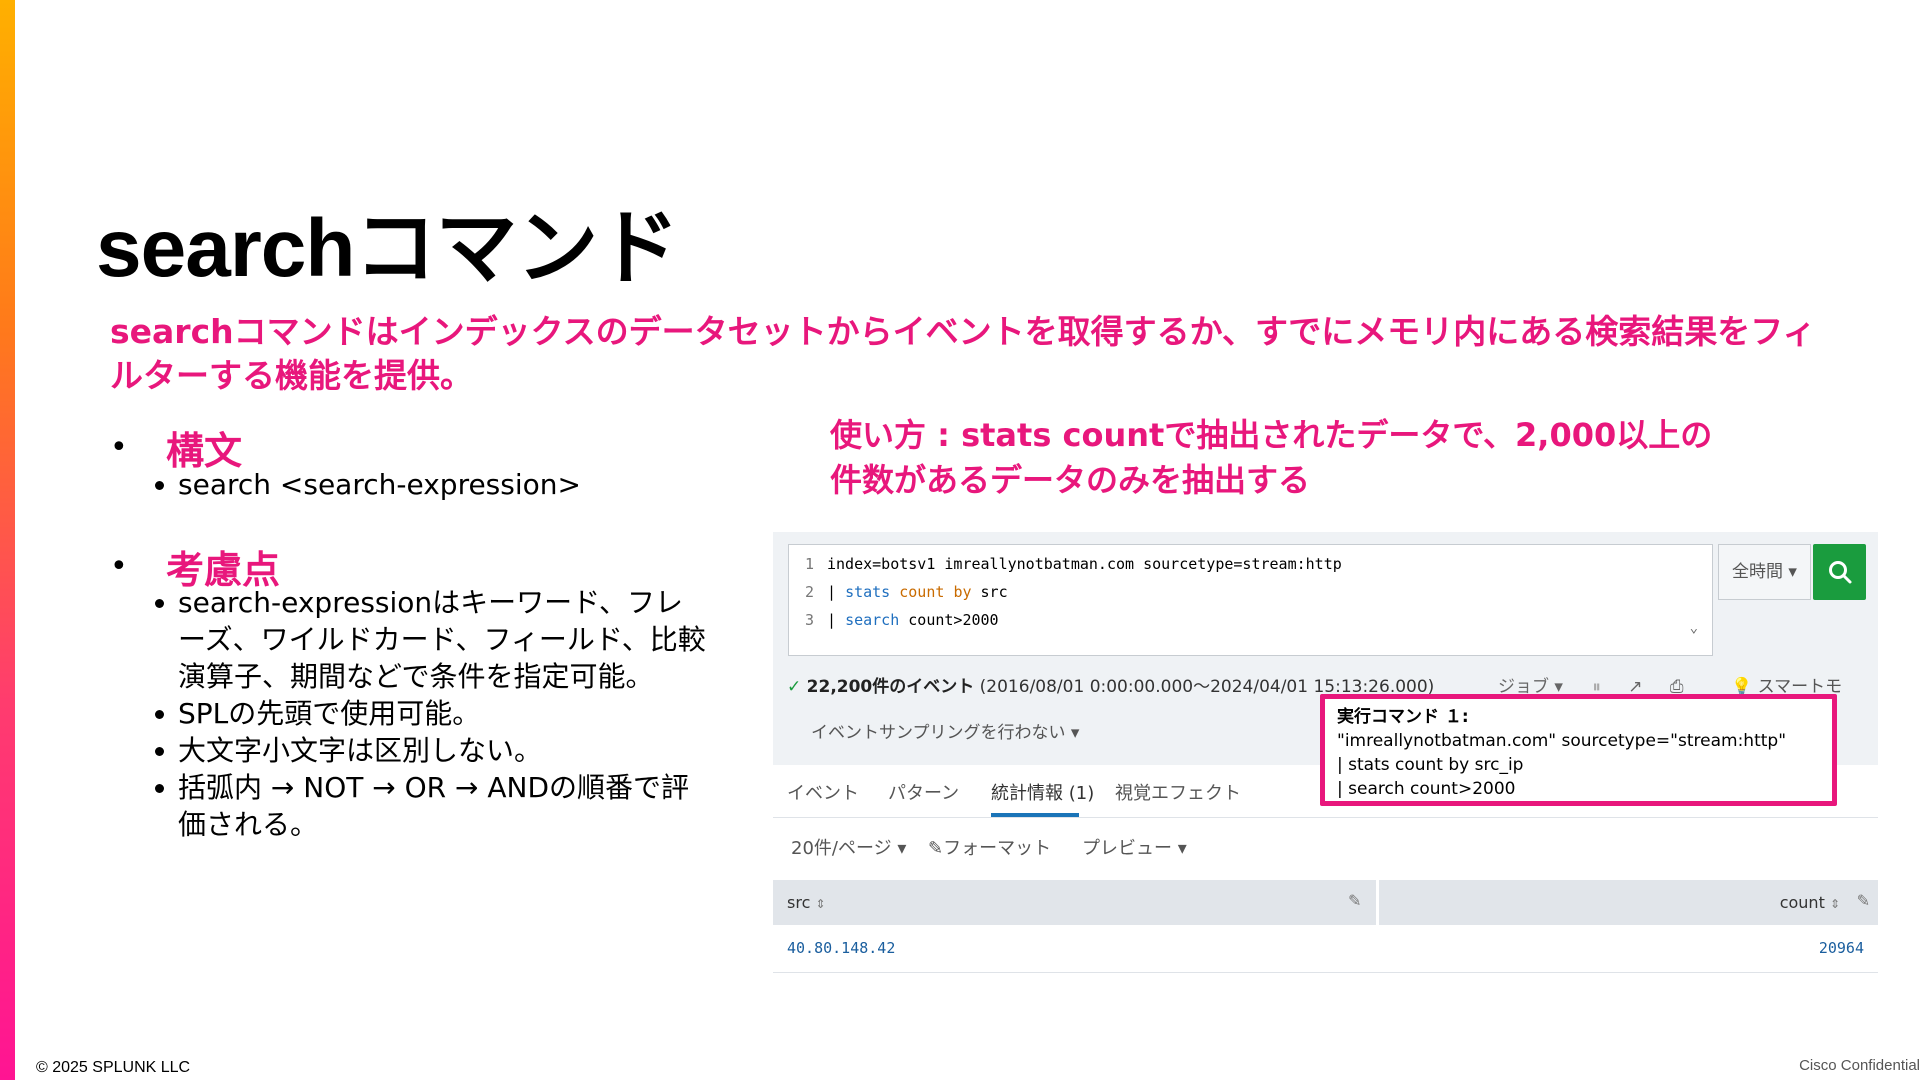 This screenshot has height=1080, width=1920. What do you see at coordinates (989, 592) in the screenshot?
I see `code-token: src` at bounding box center [989, 592].